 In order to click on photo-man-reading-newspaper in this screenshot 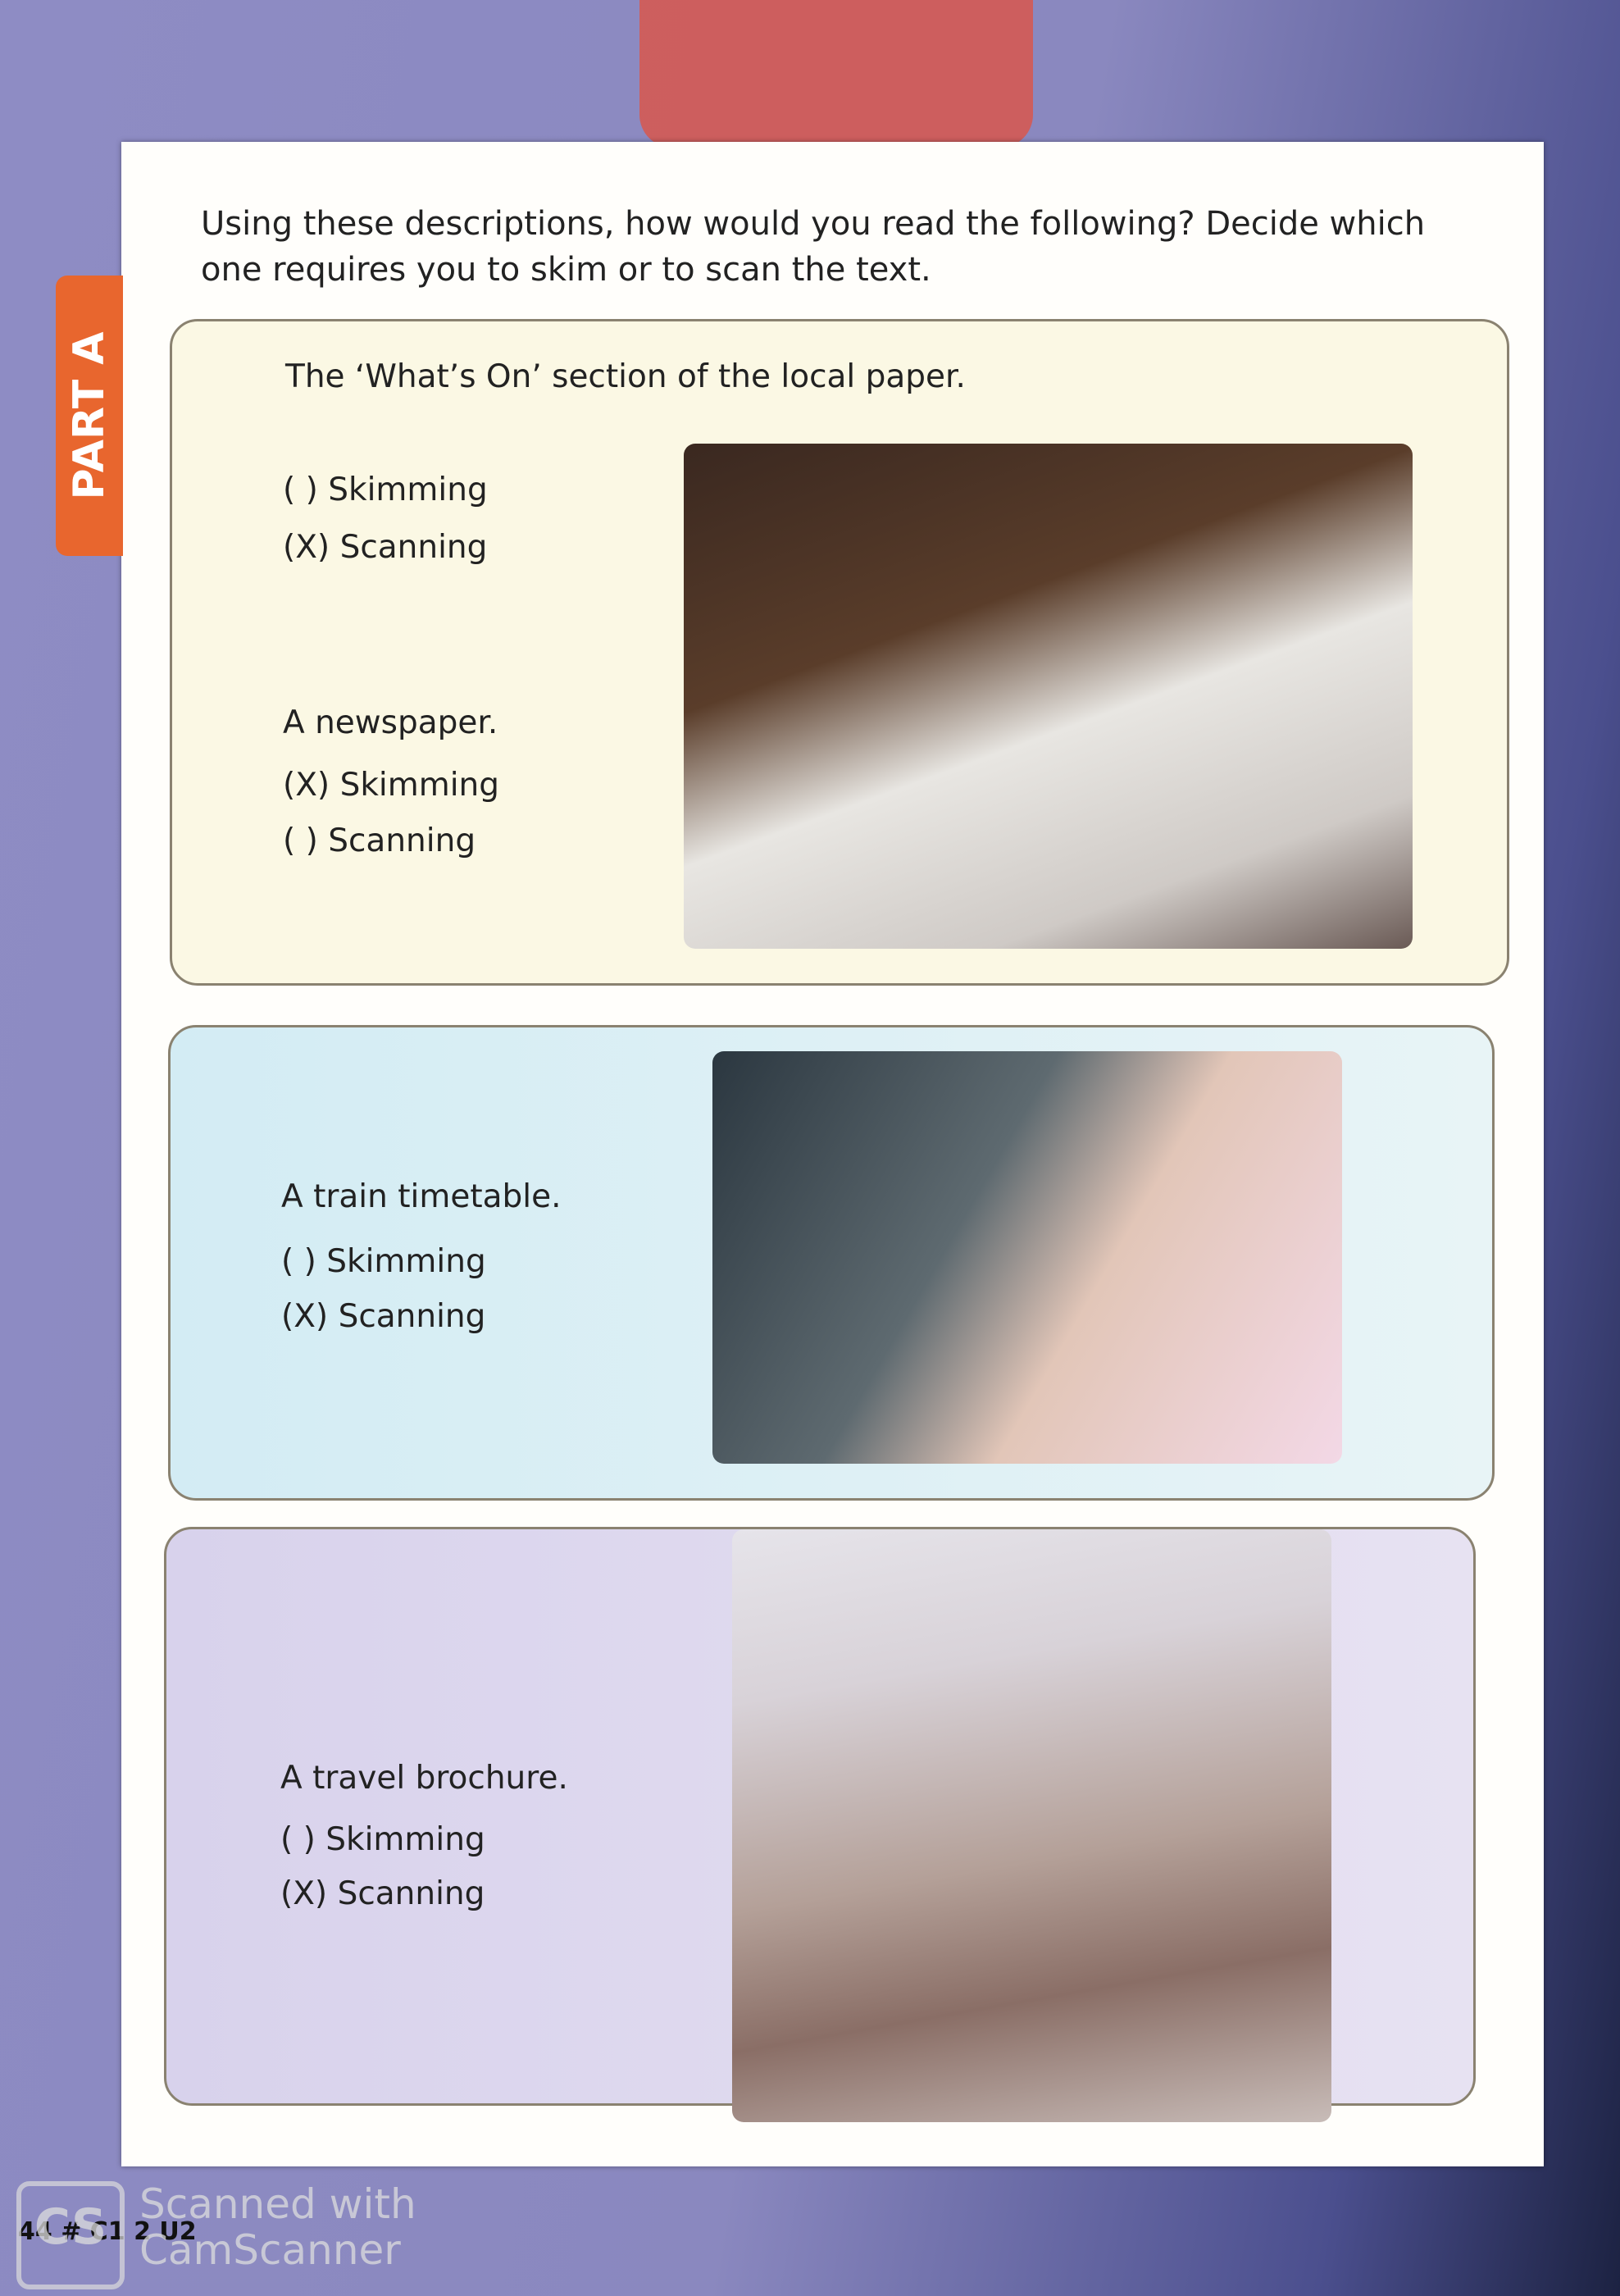, I will do `click(1048, 696)`.